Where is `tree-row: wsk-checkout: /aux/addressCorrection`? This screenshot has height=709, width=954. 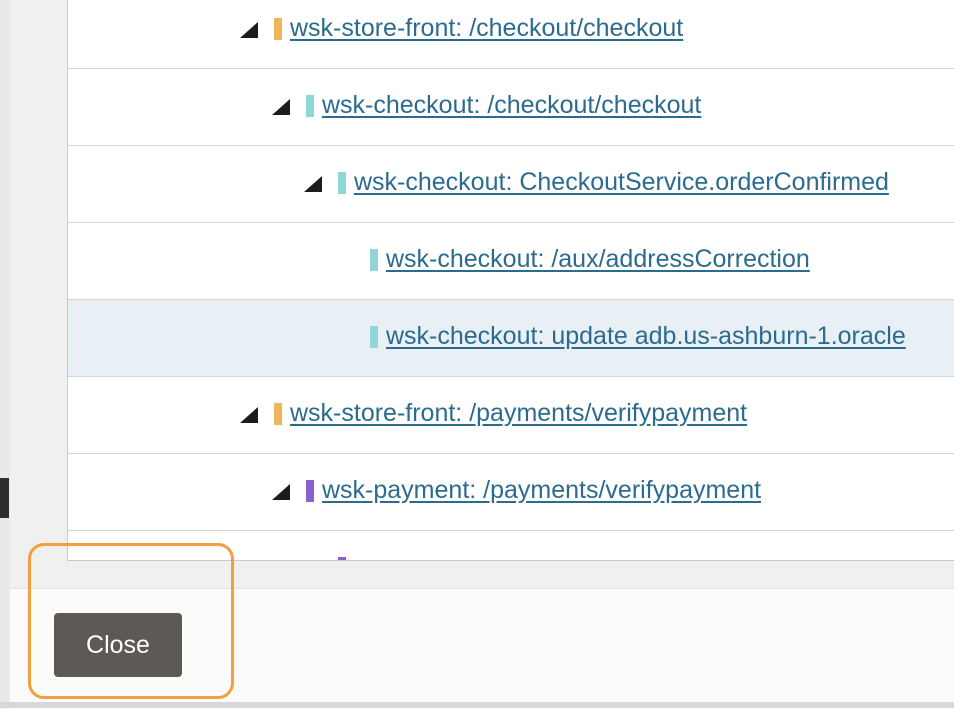 tree-row: wsk-checkout: /aux/addressCorrection is located at coordinates (511, 261).